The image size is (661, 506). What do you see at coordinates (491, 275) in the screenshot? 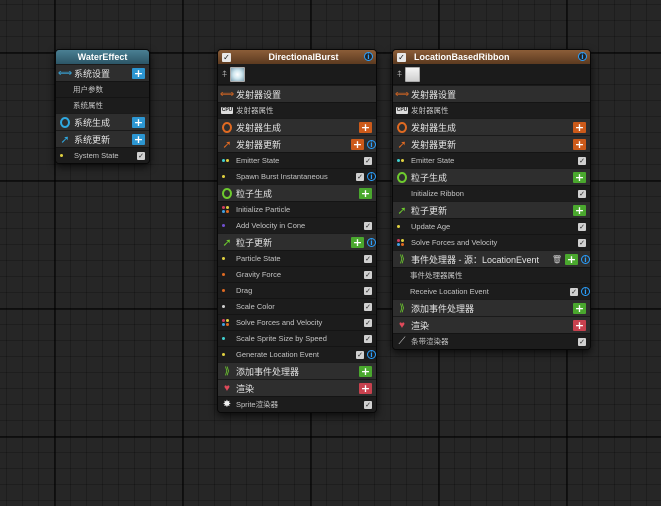
I see `event-handler-props-row: 事件处理器属性` at bounding box center [491, 275].